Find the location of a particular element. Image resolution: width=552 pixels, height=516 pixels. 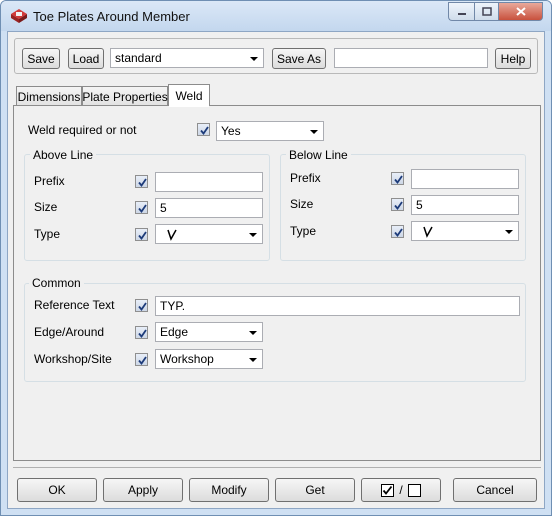

above-prefix-input is located at coordinates (209, 182).